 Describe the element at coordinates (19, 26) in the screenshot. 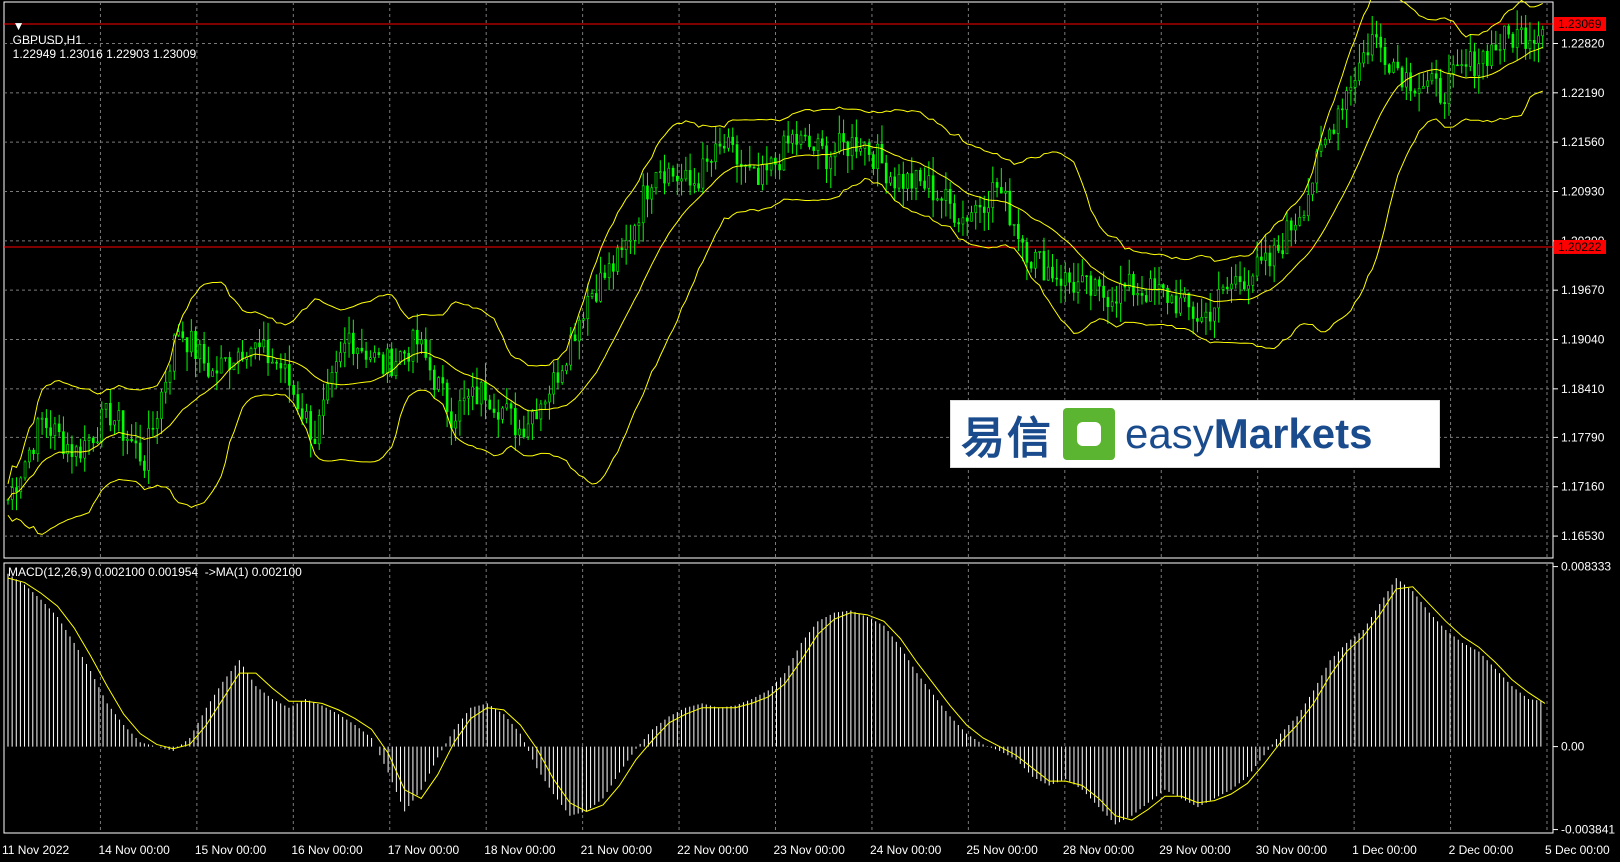

I see `collapse-triangle-icon: ▼` at that location.